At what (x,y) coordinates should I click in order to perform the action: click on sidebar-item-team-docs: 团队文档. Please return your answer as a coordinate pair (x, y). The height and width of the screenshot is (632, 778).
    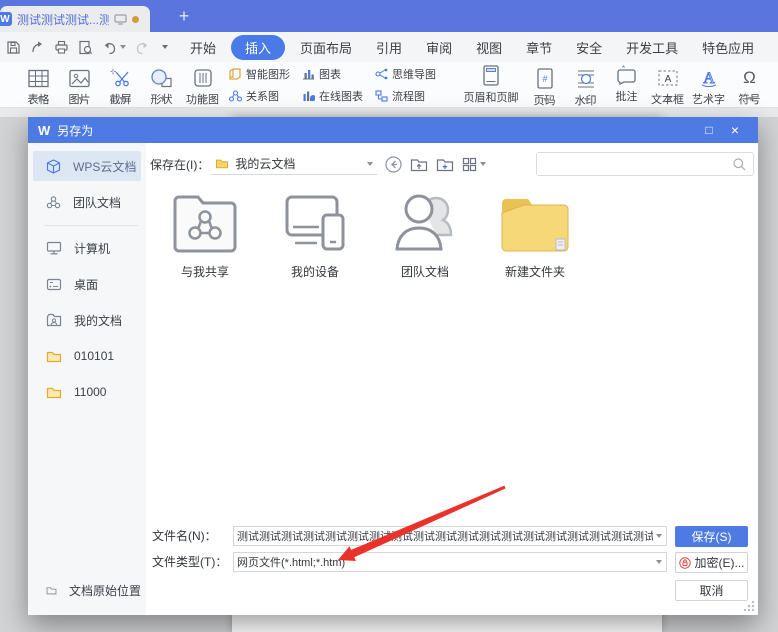
    Looking at the image, I should click on (87, 202).